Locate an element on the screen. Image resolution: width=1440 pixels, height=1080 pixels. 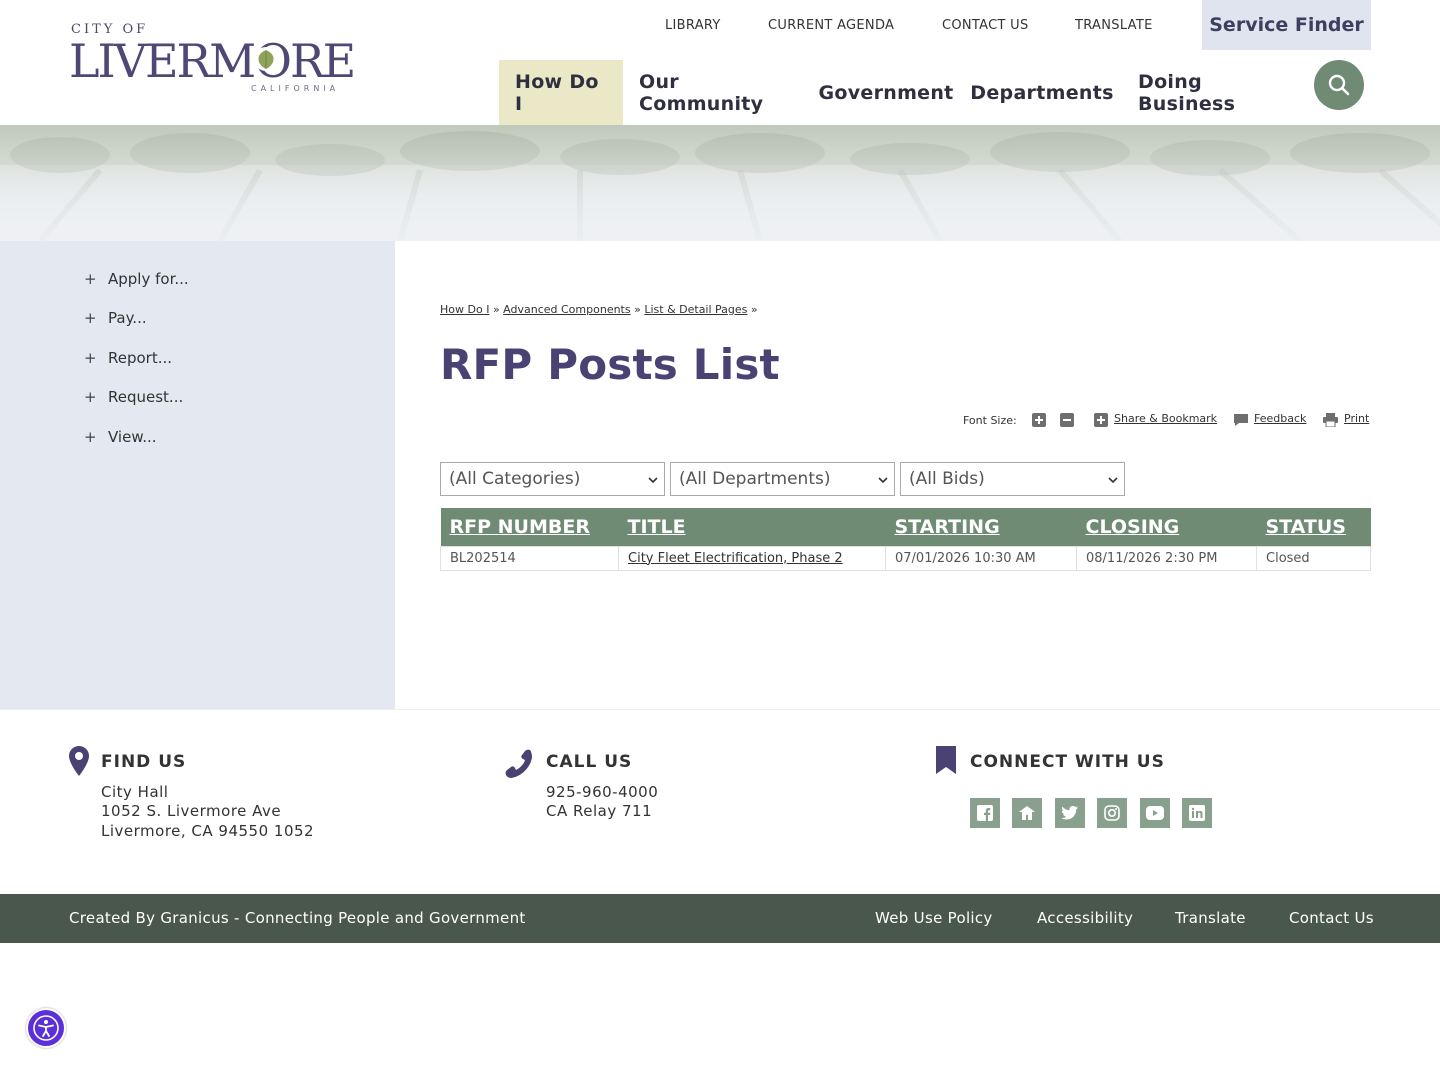
department-select: (All Departments) is located at coordinates (782, 479).